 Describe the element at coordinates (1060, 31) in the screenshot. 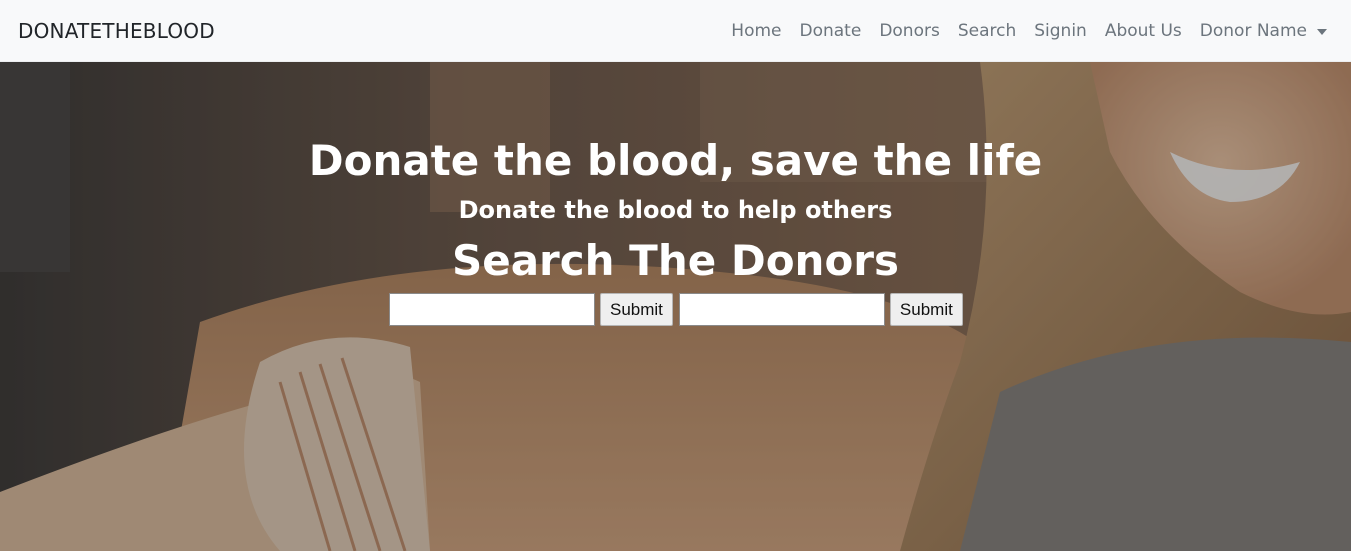

I see `nav-item-signin: Signin` at that location.